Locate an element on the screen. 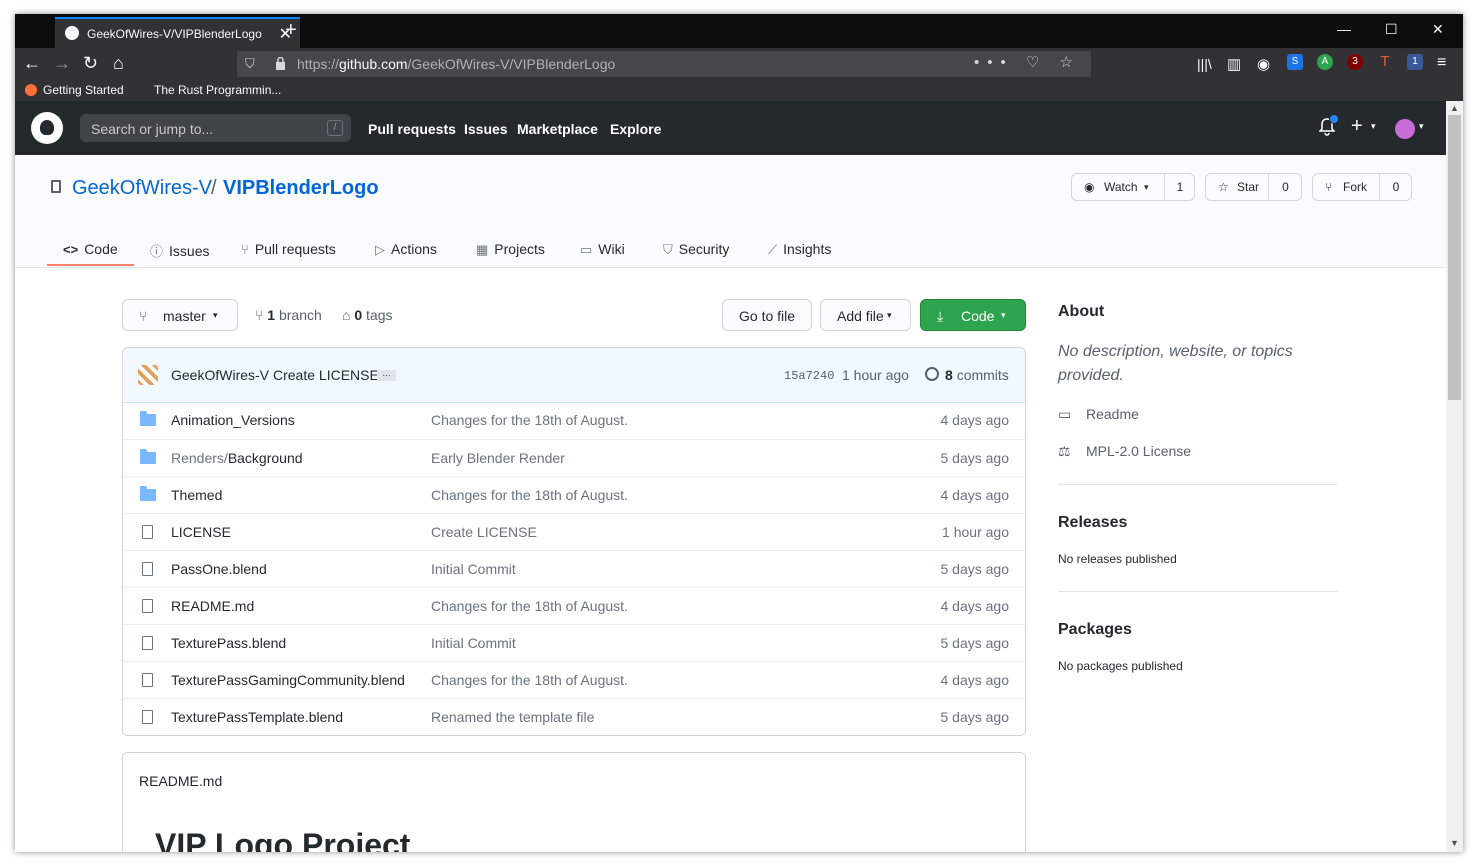 The height and width of the screenshot is (867, 1477). repo-name-link: VIPBlenderLogo is located at coordinates (301, 188).